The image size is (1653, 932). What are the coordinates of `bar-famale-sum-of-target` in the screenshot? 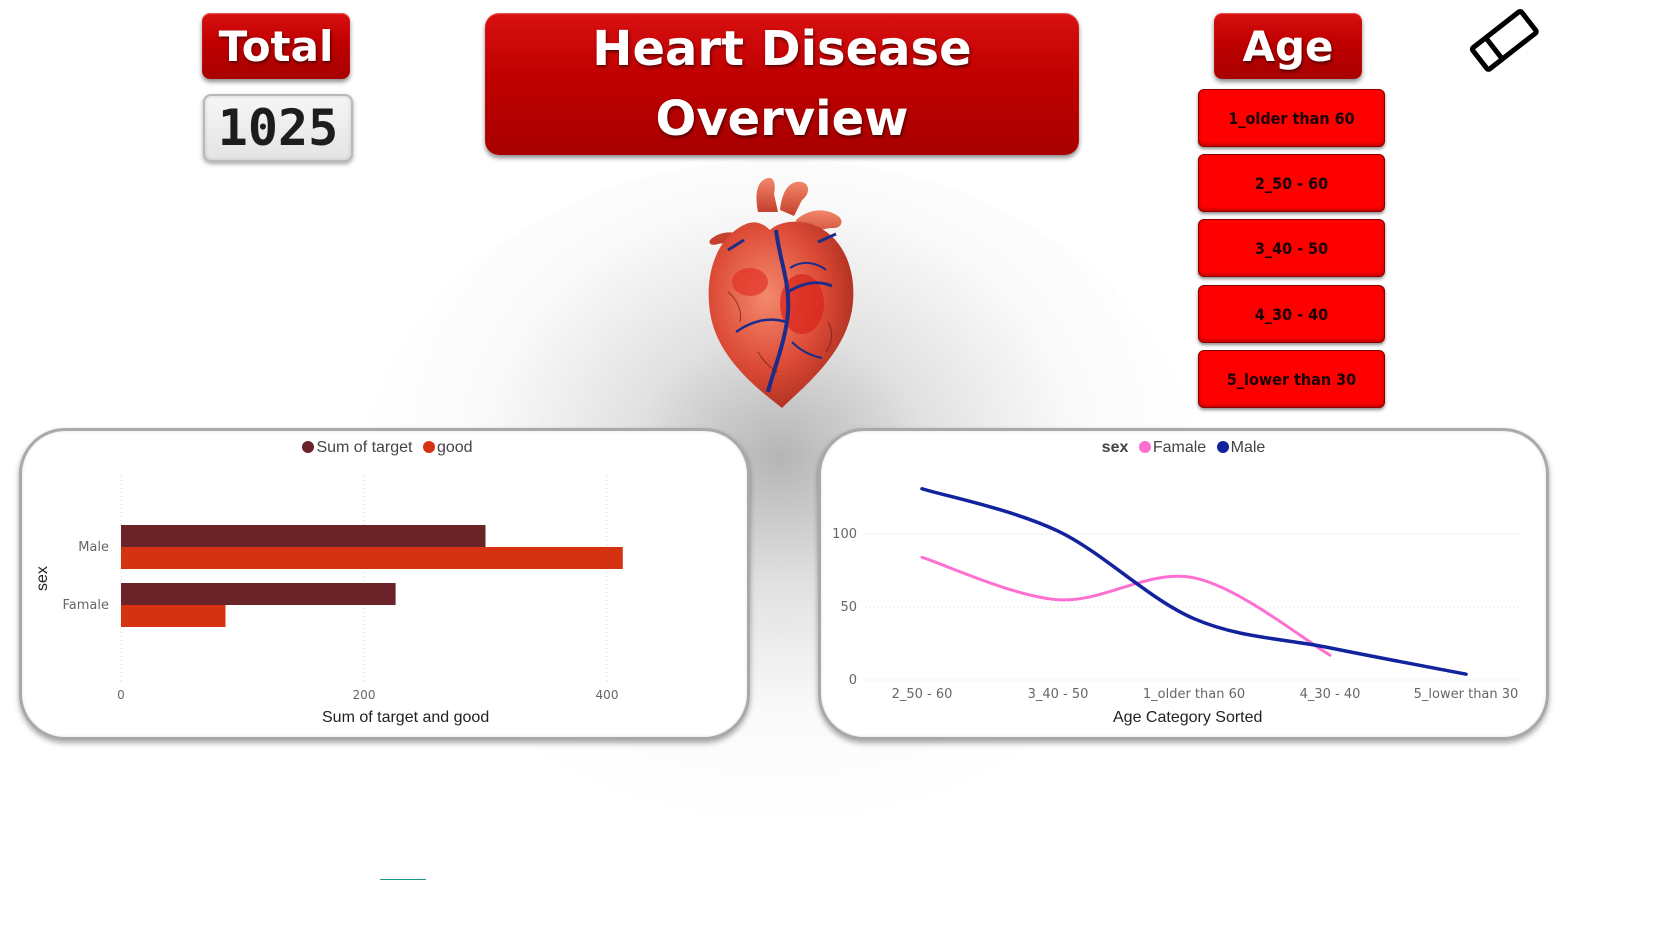 It's located at (258, 594).